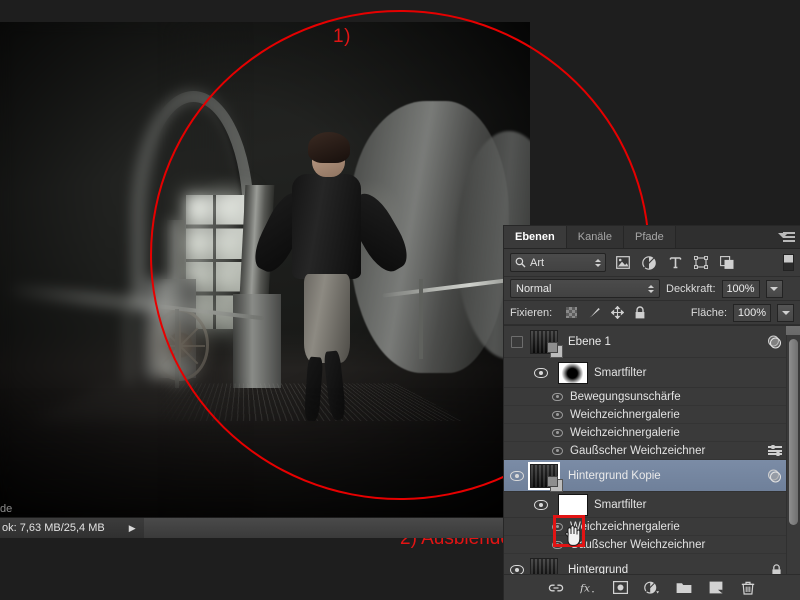  What do you see at coordinates (640, 313) in the screenshot?
I see `lock-all-icon` at bounding box center [640, 313].